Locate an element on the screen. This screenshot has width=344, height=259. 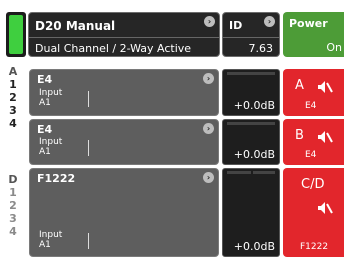
output-a-mute-button: A E4 is located at coordinates (313, 92).